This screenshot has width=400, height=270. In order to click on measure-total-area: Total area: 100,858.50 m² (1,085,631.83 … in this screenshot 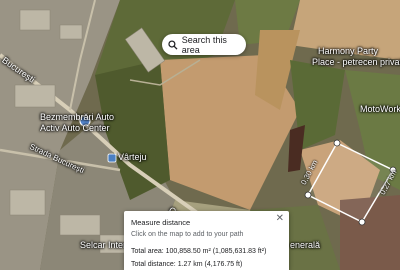, I will do `click(199, 251)`.